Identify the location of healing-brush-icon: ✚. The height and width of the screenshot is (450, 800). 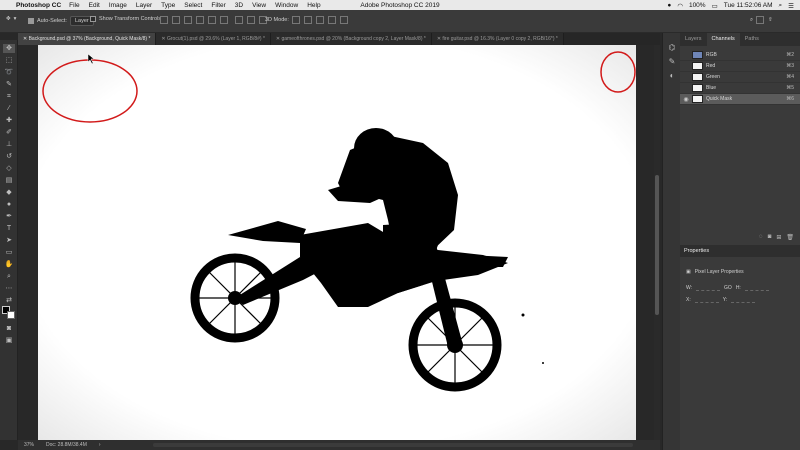
(9, 120).